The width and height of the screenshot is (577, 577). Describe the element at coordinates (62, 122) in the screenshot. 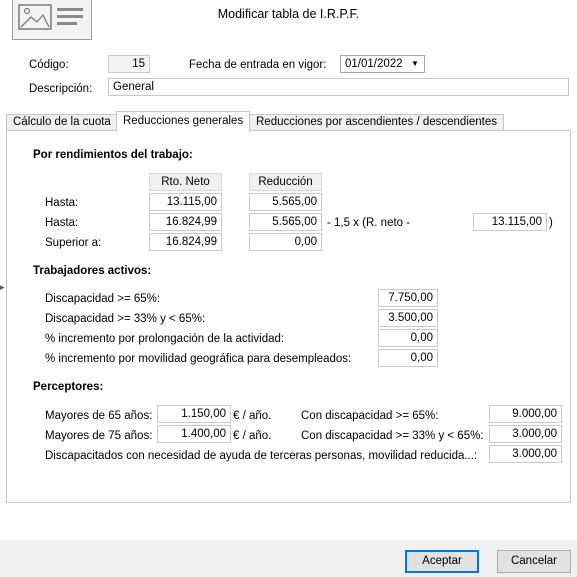

I see `tab-calculo-cuota: Cálculo de la cuota` at that location.